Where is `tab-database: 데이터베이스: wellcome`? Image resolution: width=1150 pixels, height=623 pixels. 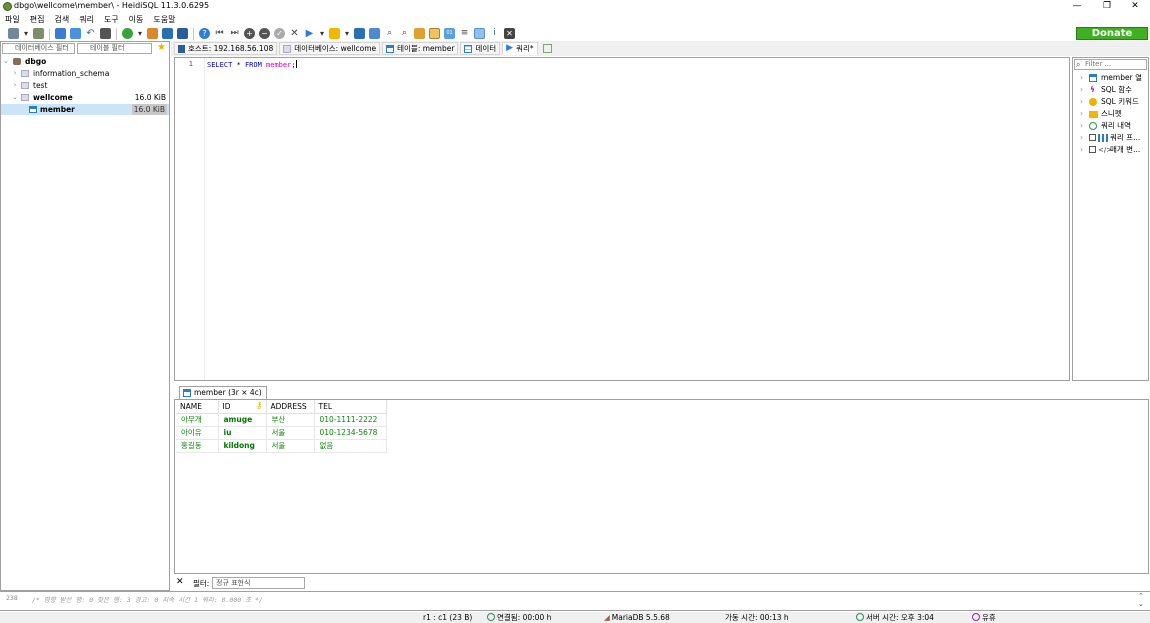
tab-database: 데이터베이스: wellcome is located at coordinates (330, 48).